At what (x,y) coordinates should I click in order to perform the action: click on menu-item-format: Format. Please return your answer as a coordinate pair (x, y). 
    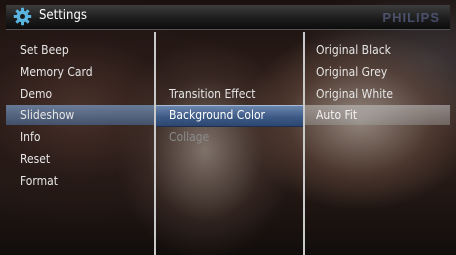
    Looking at the image, I should click on (39, 181).